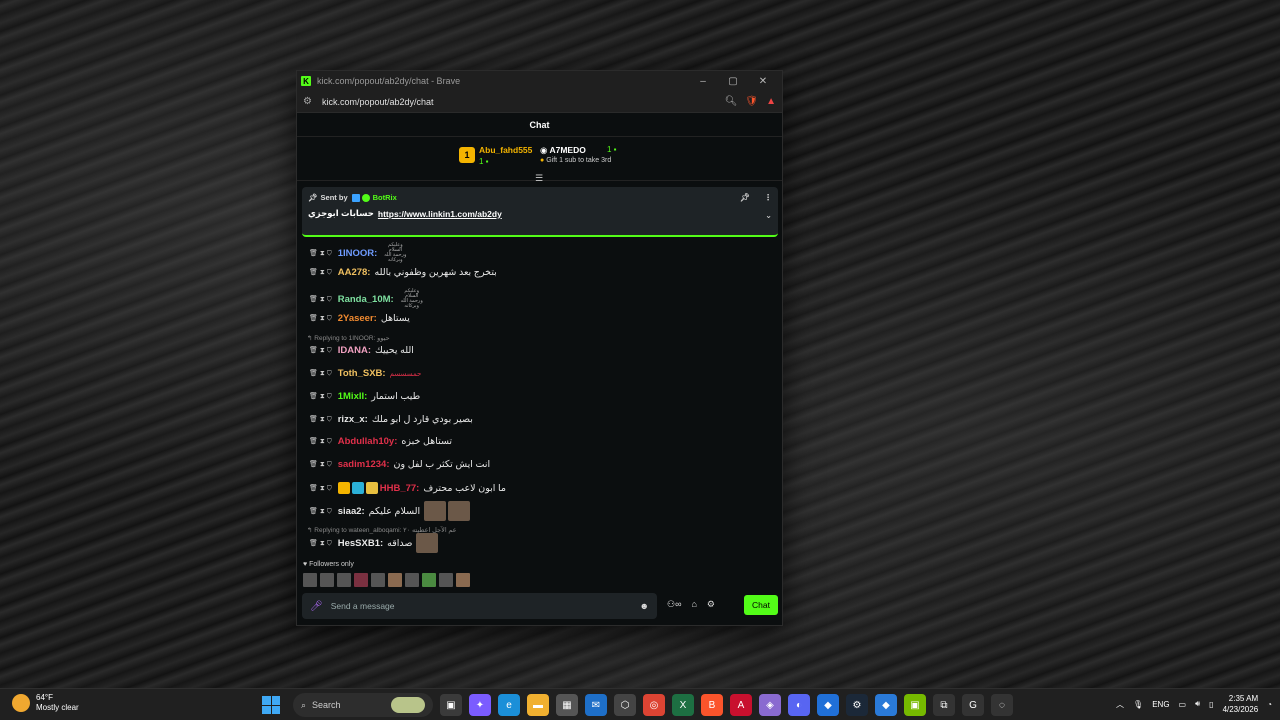 The width and height of the screenshot is (1280, 720). I want to click on tray-overflow-icon: ︿, so click(1120, 704).